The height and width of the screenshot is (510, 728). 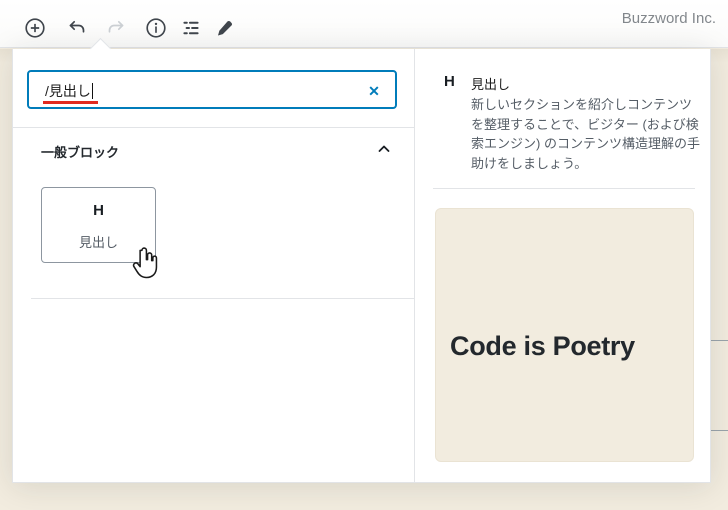 I want to click on preview-sample-heading: Code is Poetry, so click(x=542, y=346).